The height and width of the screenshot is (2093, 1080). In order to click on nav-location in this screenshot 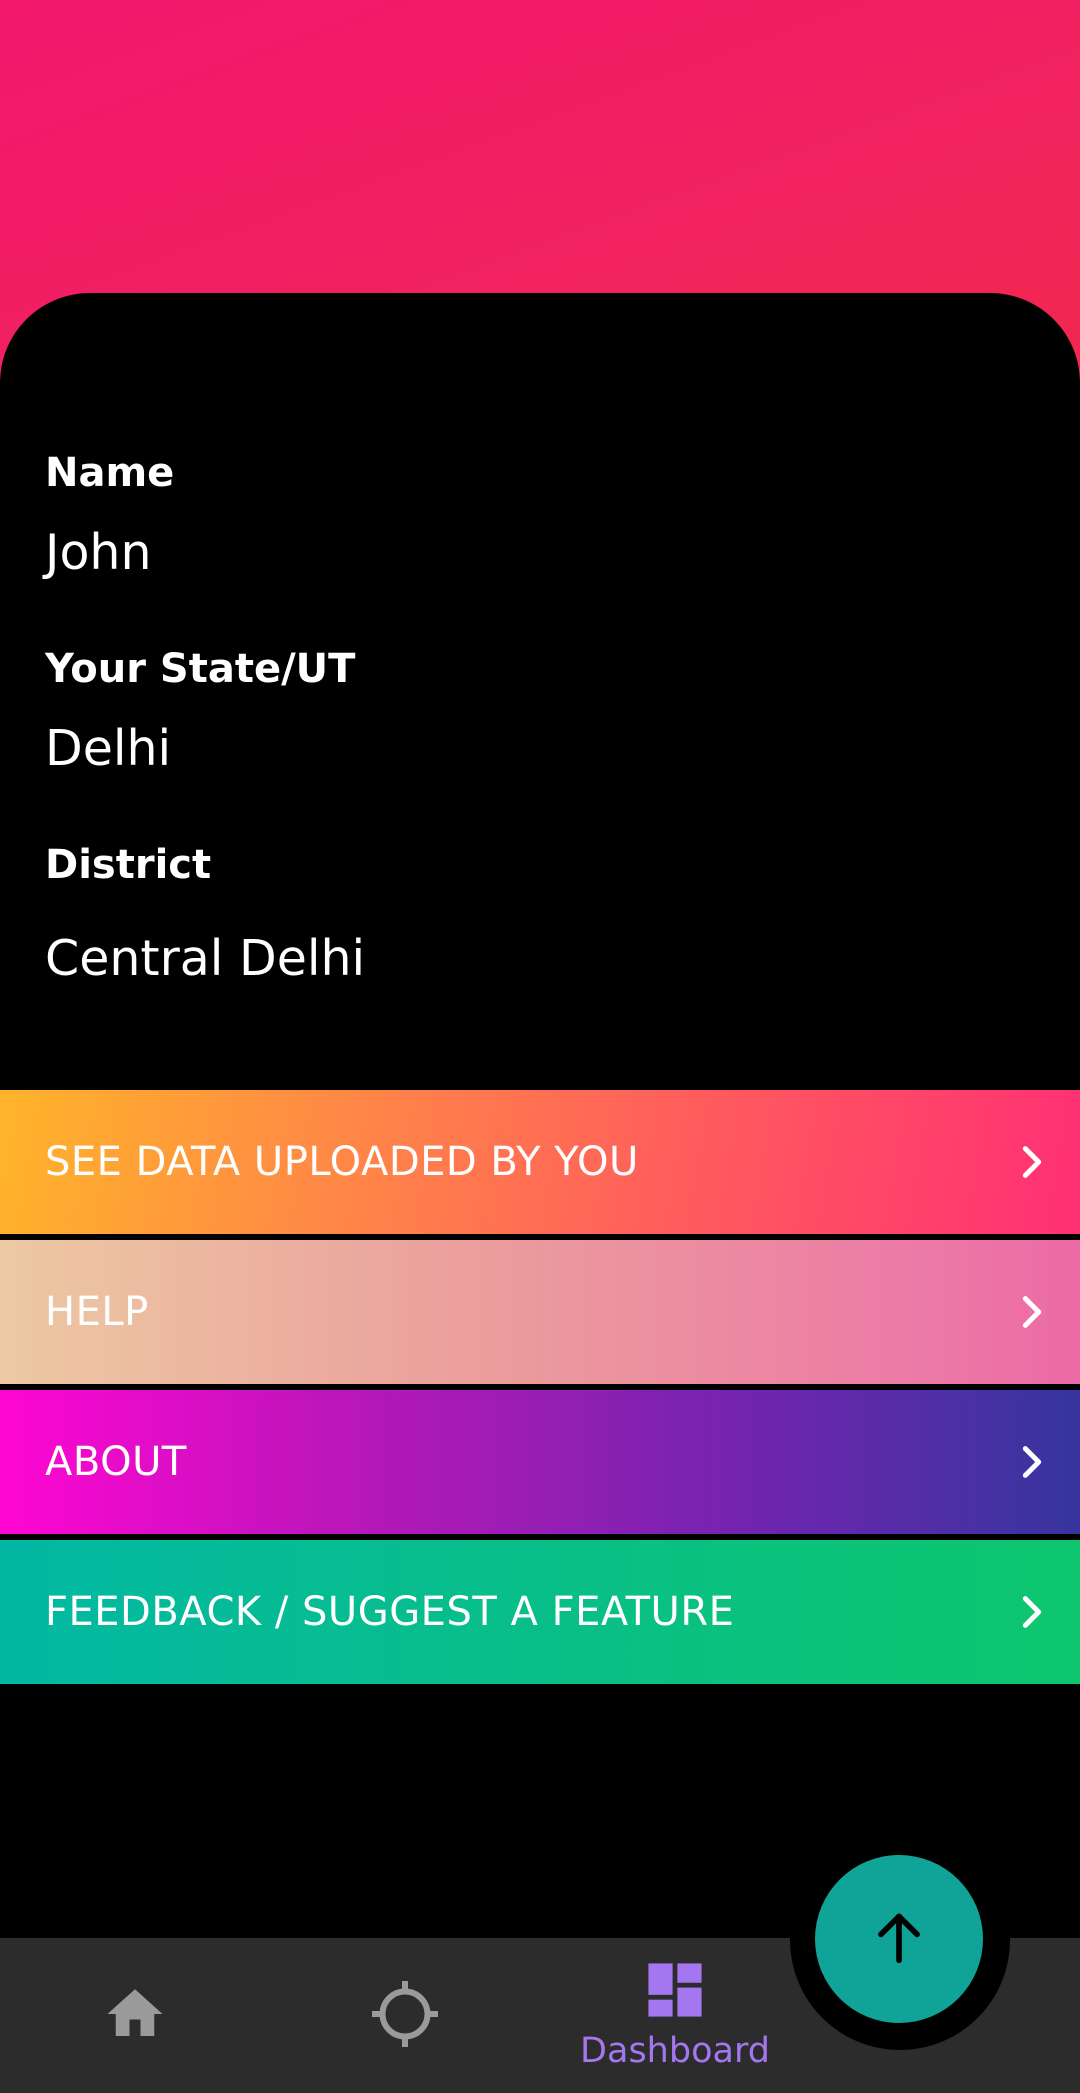, I will do `click(405, 2015)`.